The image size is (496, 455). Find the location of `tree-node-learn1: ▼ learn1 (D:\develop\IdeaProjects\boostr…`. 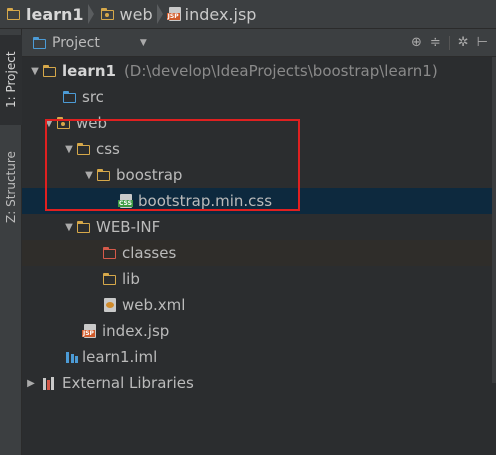

tree-node-learn1: ▼ learn1 (D:\develop\IdeaProjects\boostr… is located at coordinates (259, 71).